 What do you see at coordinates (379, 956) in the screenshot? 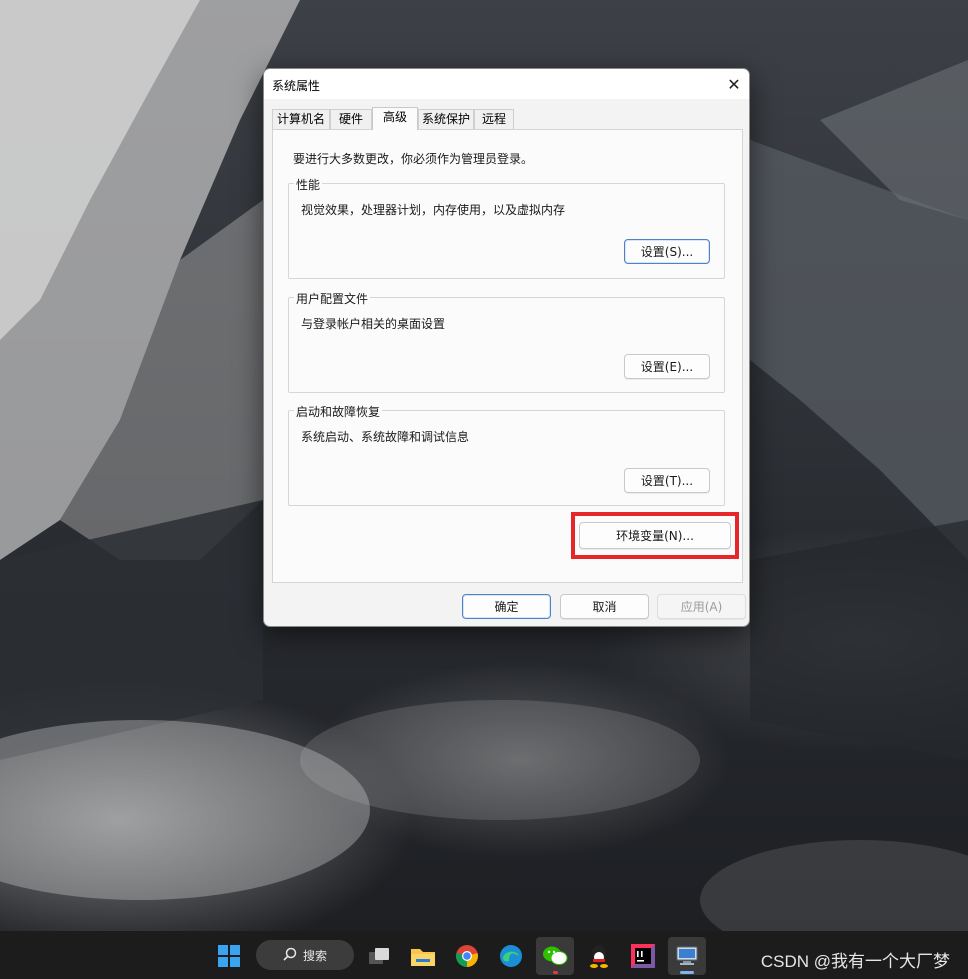
I see `task-view-icon` at bounding box center [379, 956].